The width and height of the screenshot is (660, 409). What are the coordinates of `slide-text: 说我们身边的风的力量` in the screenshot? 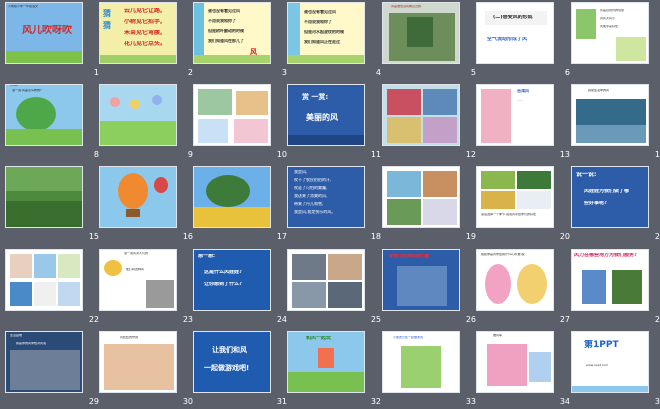 It's located at (409, 256).